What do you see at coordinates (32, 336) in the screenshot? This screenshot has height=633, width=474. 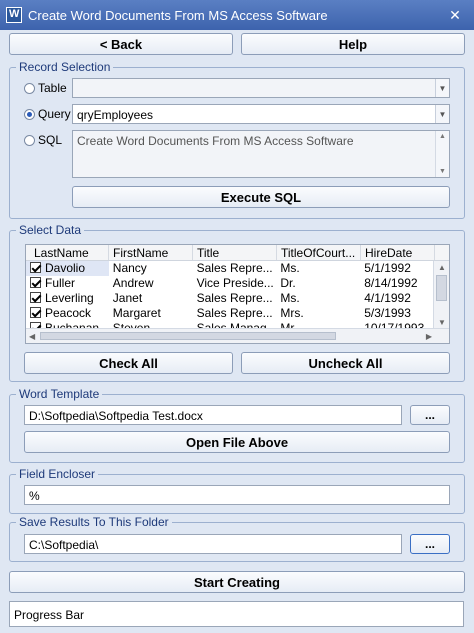 I see `scroll-left-icon: ◀` at bounding box center [32, 336].